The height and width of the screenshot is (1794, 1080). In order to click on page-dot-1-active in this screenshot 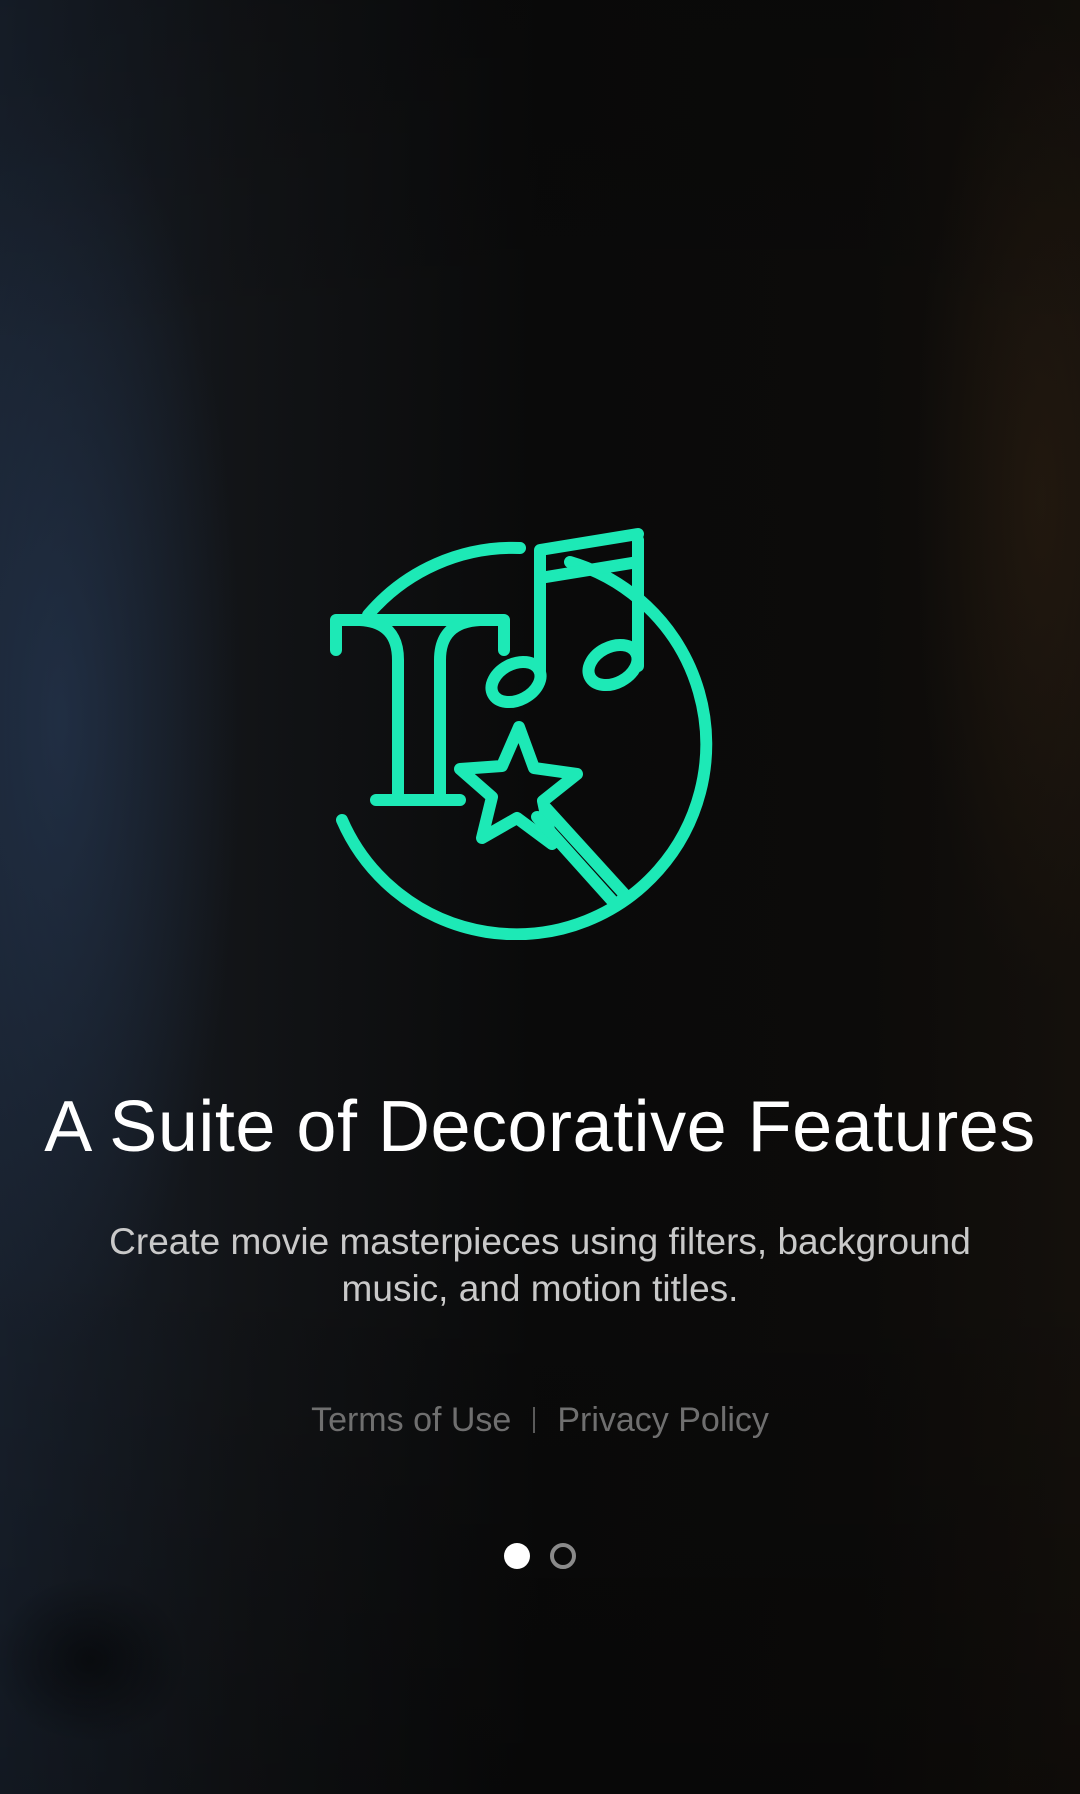, I will do `click(517, 1556)`.